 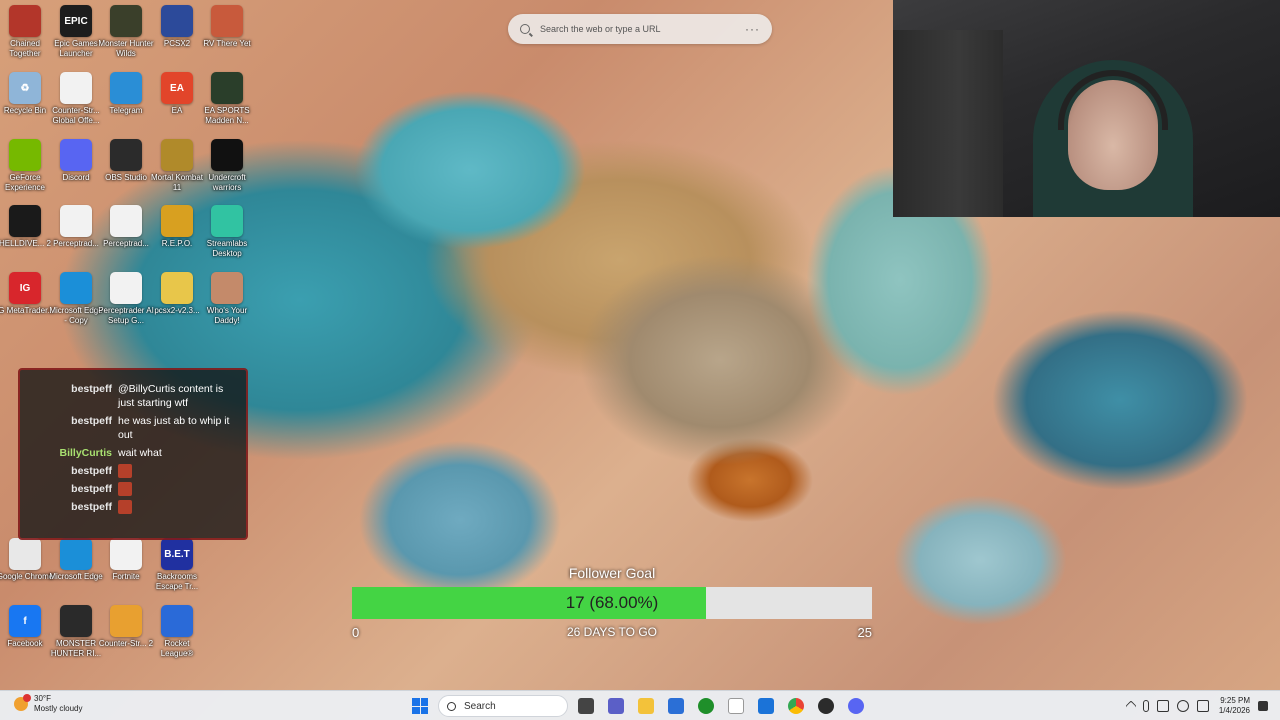 What do you see at coordinates (25, 627) in the screenshot?
I see `desktop-icon: f Facebook` at bounding box center [25, 627].